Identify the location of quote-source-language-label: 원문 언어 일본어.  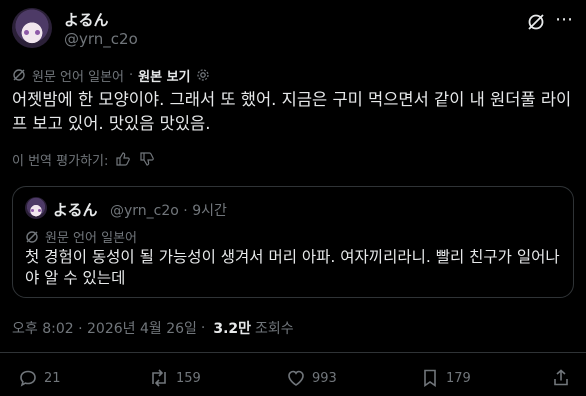
(91, 238).